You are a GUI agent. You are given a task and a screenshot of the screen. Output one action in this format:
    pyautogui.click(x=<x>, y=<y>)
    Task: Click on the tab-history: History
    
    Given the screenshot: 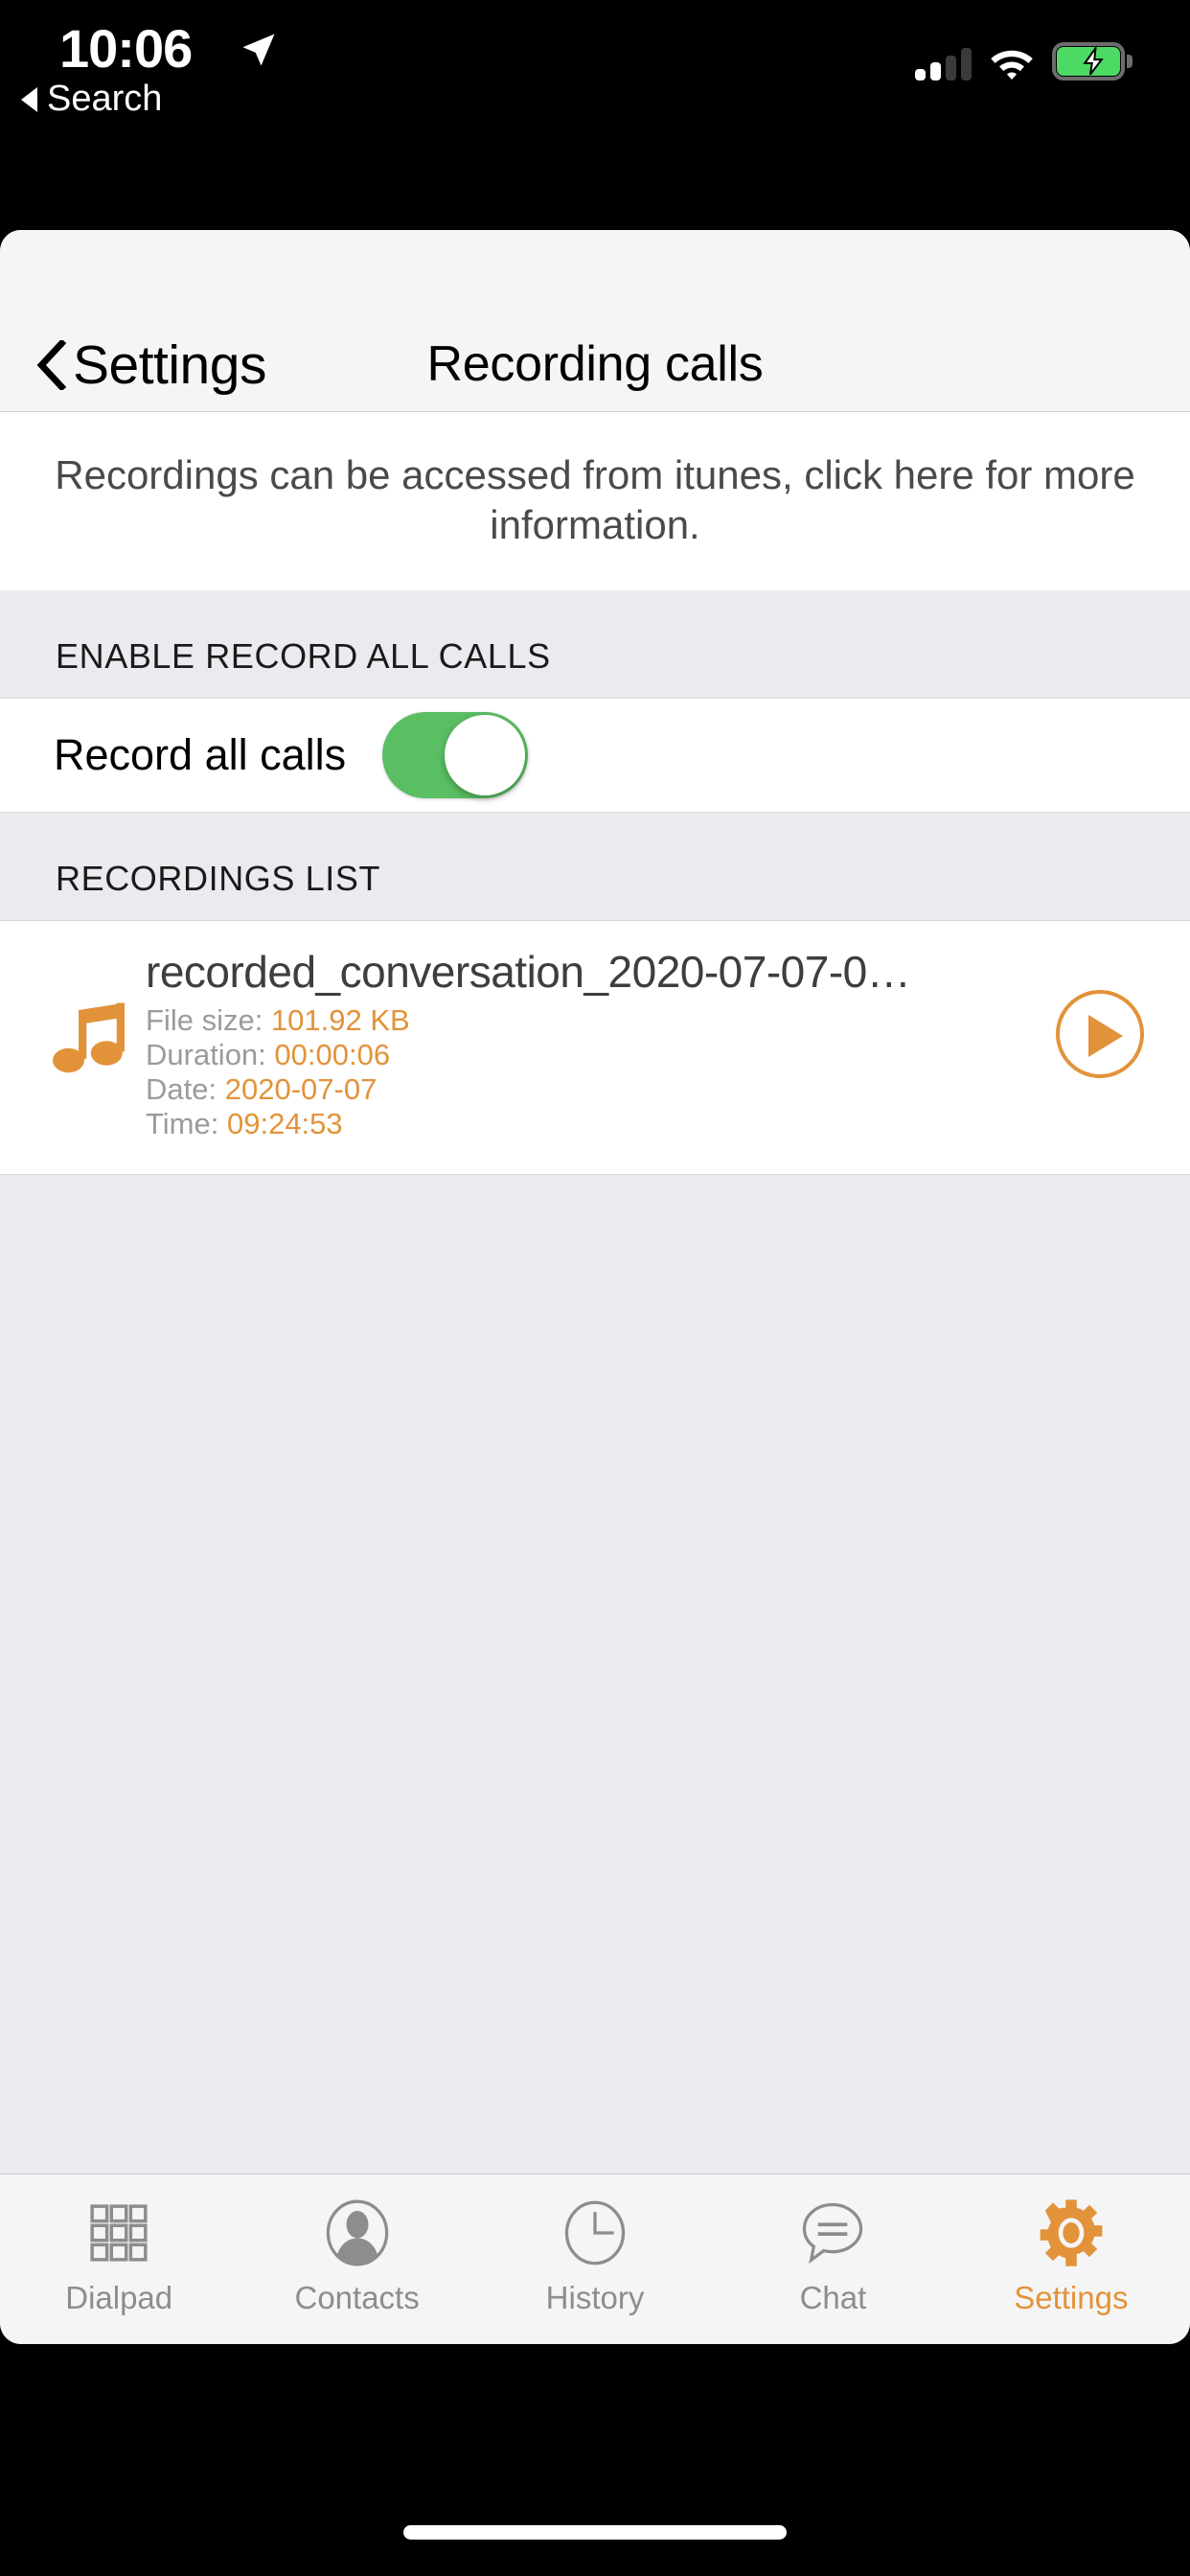 What is the action you would take?
    pyautogui.click(x=595, y=2254)
    